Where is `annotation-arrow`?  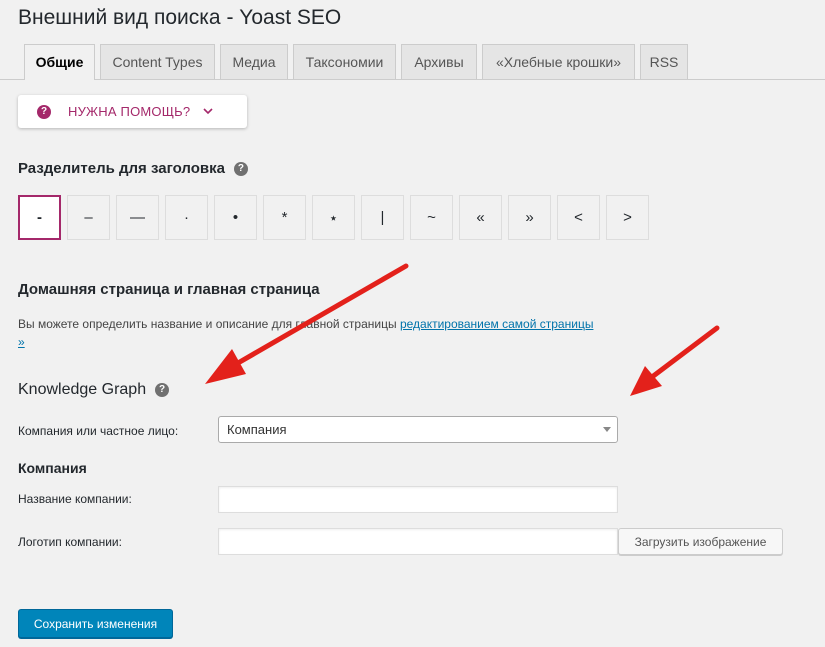
annotation-arrow is located at coordinates (675, 360).